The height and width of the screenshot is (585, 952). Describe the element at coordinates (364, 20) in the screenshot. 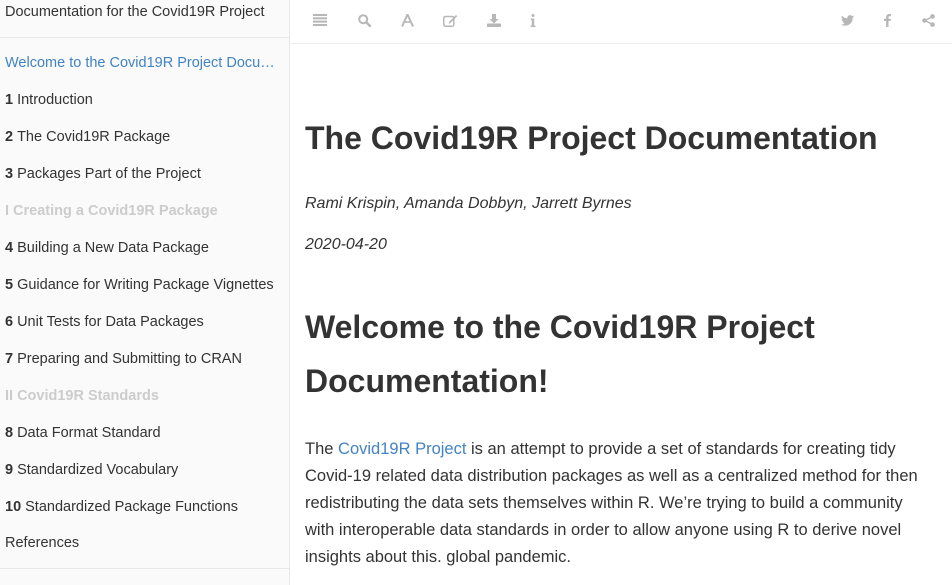

I see `search-icon` at that location.